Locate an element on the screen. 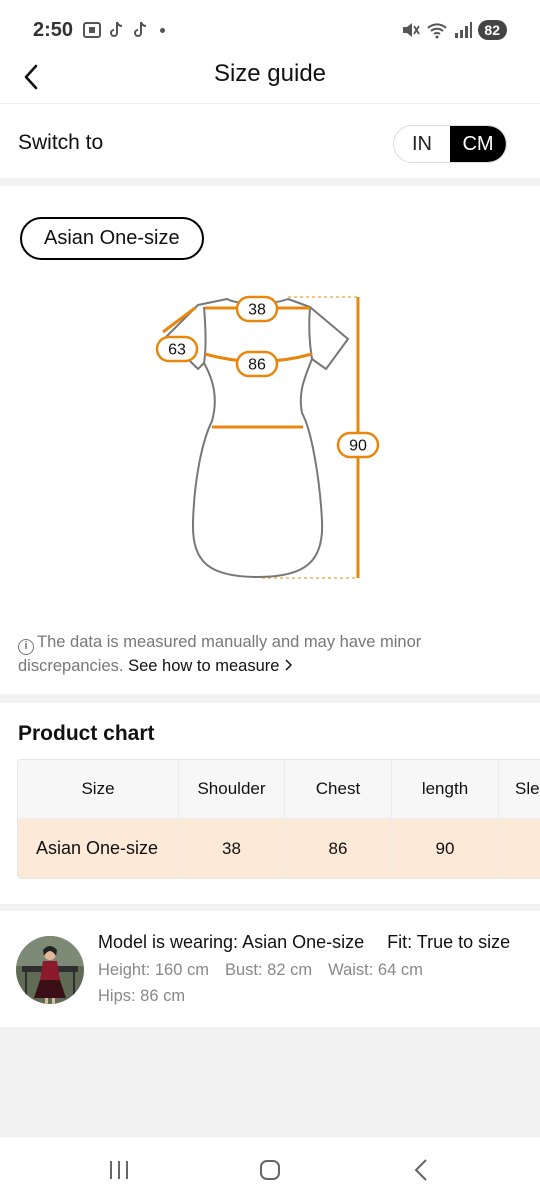 This screenshot has height=1200, width=540. system-icons: 82 is located at coordinates (453, 30).